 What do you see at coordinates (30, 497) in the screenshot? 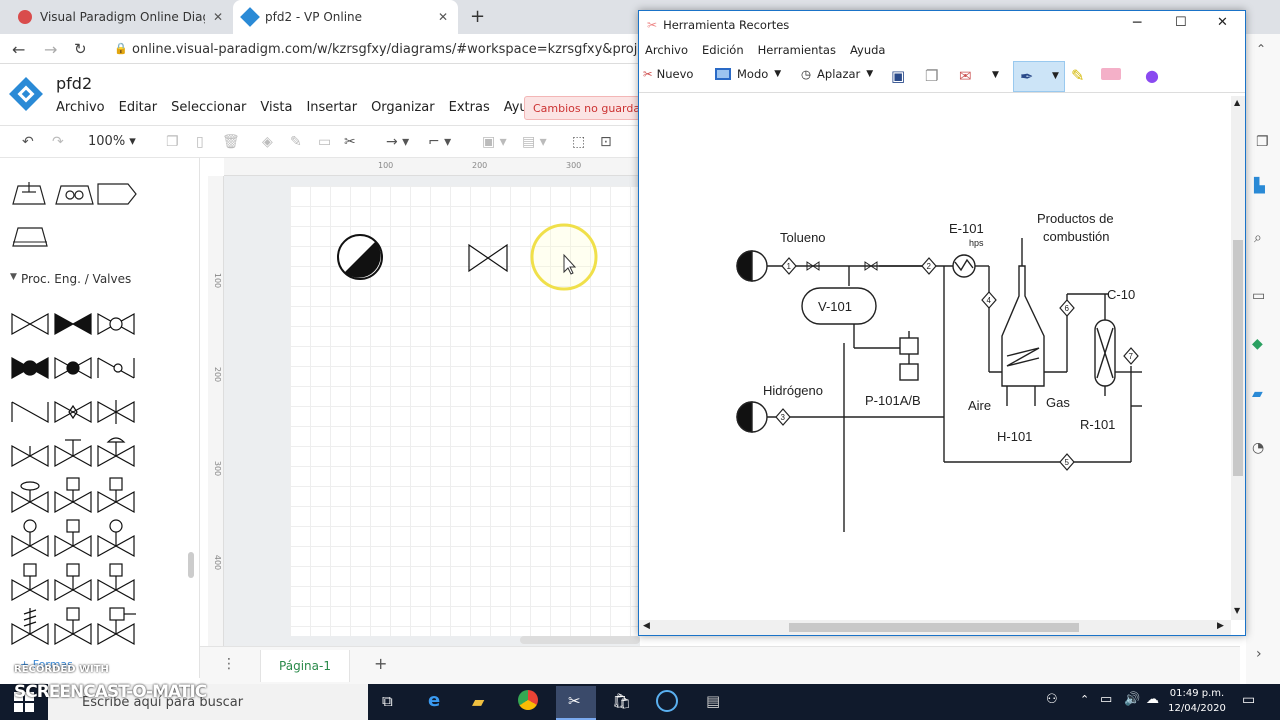
I see `pneumatic-valve-shape` at bounding box center [30, 497].